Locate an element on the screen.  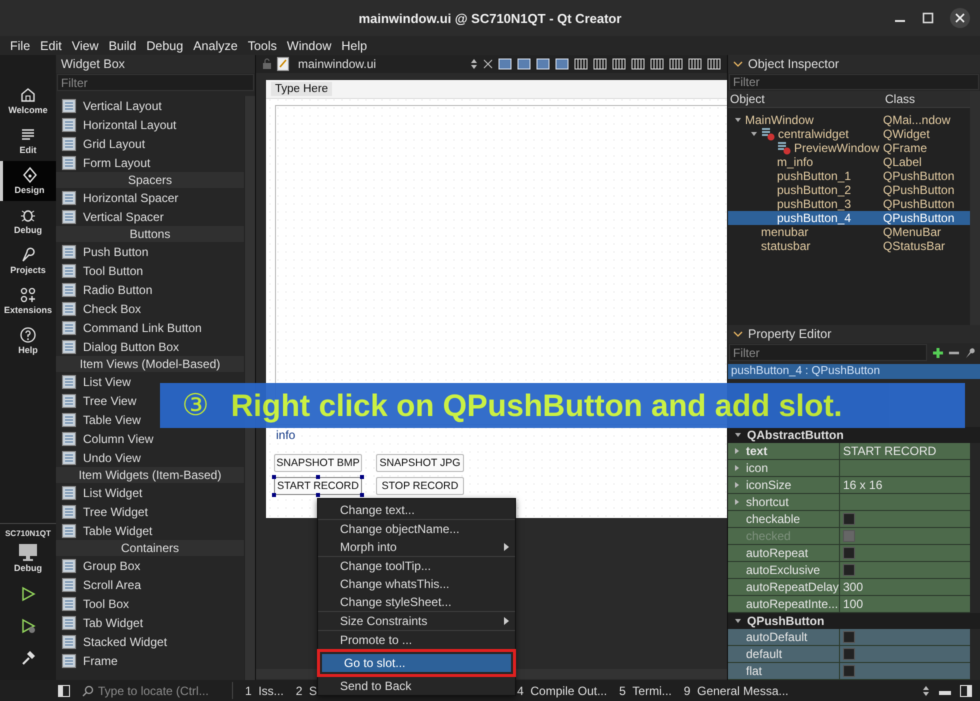
property-row: default is located at coordinates (849, 654).